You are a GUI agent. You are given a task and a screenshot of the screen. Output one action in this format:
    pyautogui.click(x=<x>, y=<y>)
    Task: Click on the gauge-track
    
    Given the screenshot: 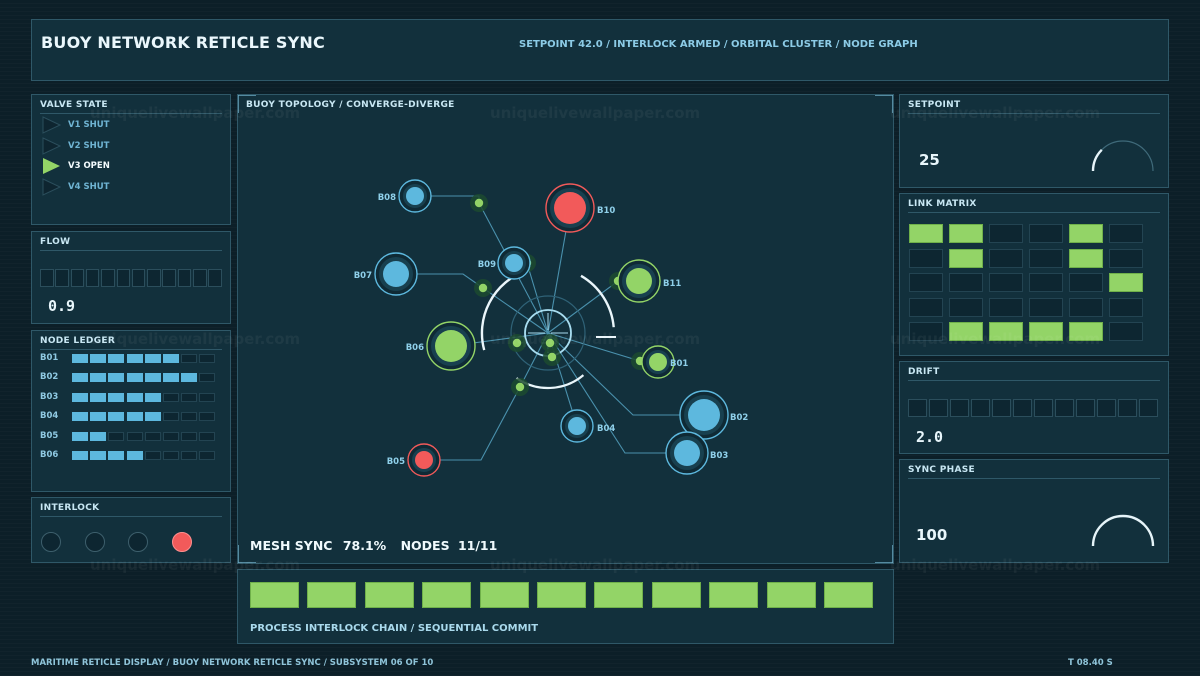 What is the action you would take?
    pyautogui.click(x=1123, y=531)
    